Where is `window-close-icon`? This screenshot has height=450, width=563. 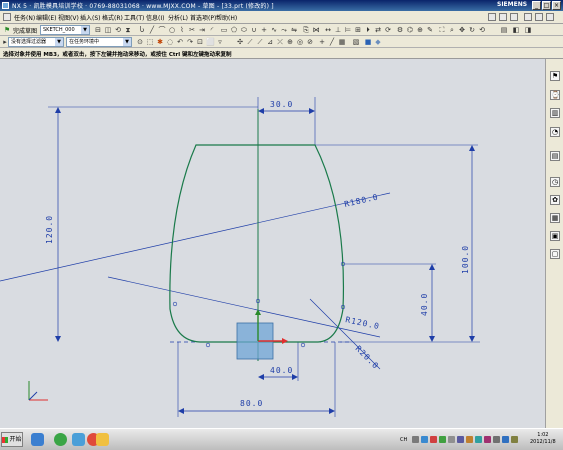
window-close-icon is located at coordinates (550, 17).